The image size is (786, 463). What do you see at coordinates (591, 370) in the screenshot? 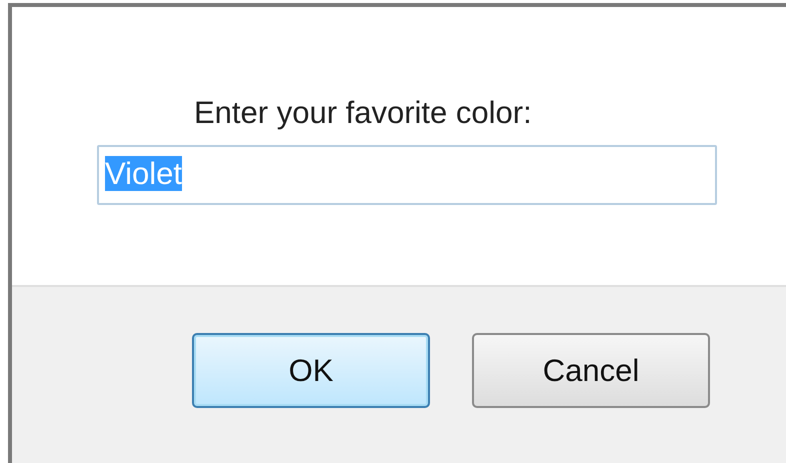
I see `cancel-button: Cancel` at bounding box center [591, 370].